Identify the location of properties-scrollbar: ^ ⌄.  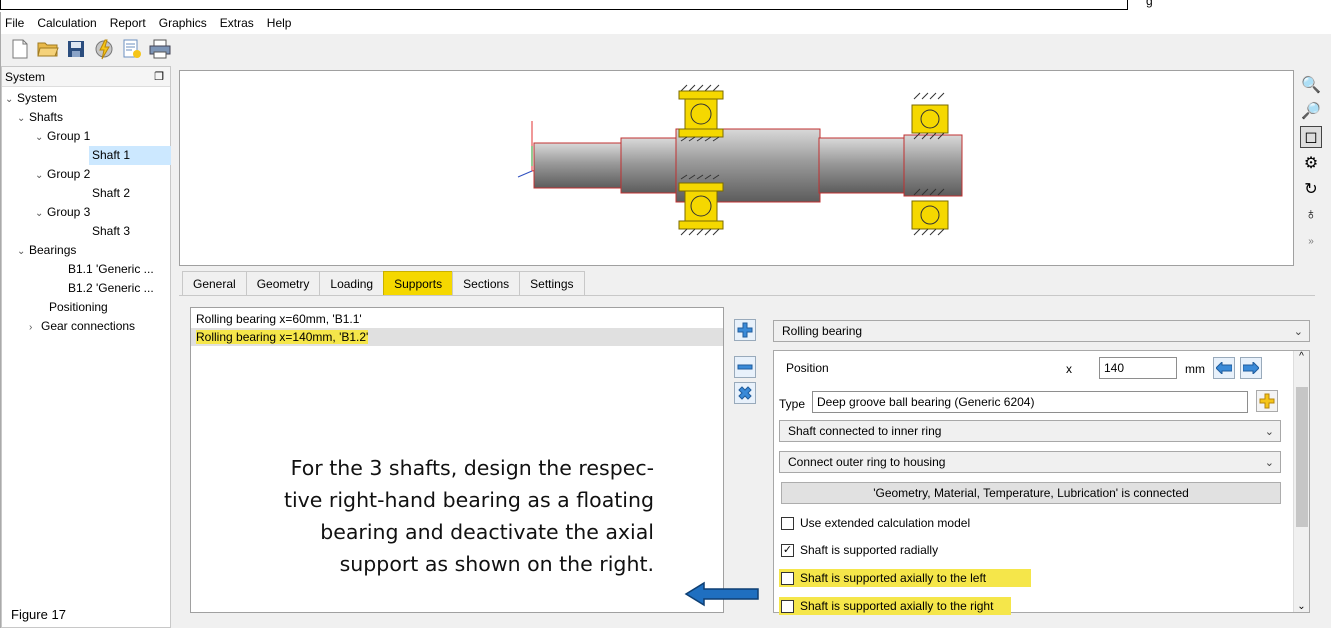
(1301, 481).